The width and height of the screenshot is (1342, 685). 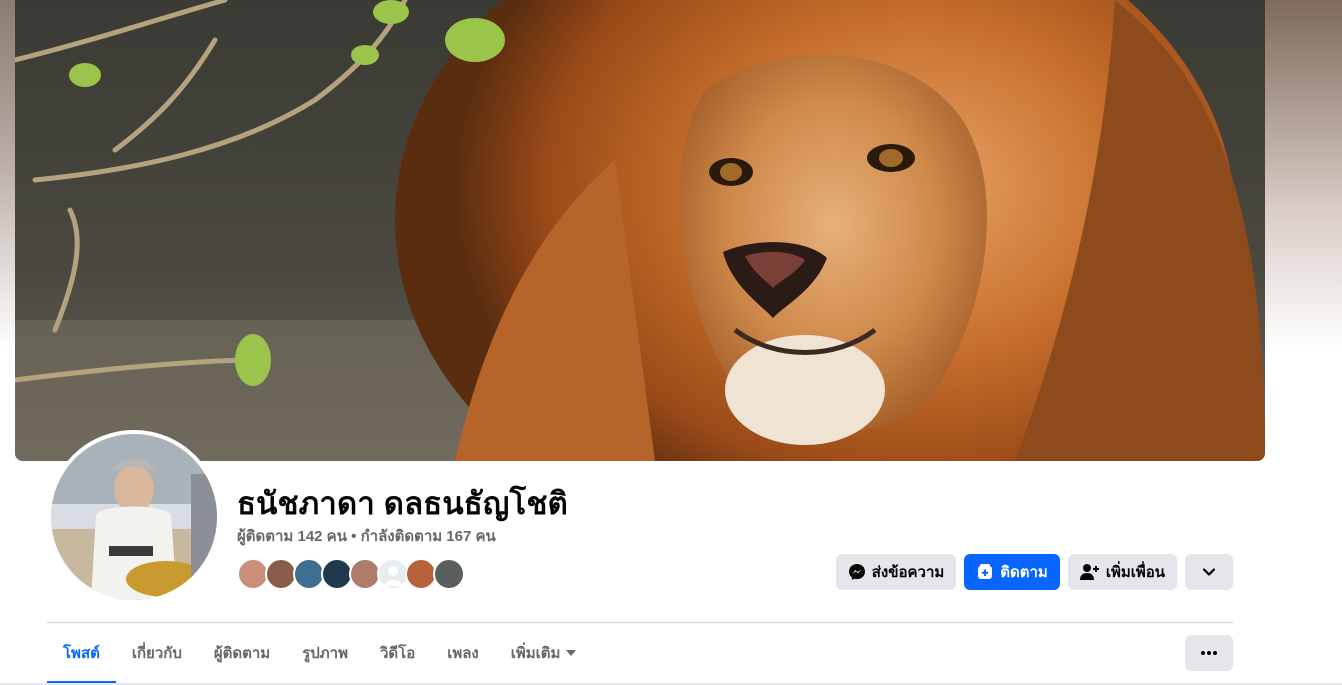 I want to click on tab-music: เพลง, so click(x=463, y=653).